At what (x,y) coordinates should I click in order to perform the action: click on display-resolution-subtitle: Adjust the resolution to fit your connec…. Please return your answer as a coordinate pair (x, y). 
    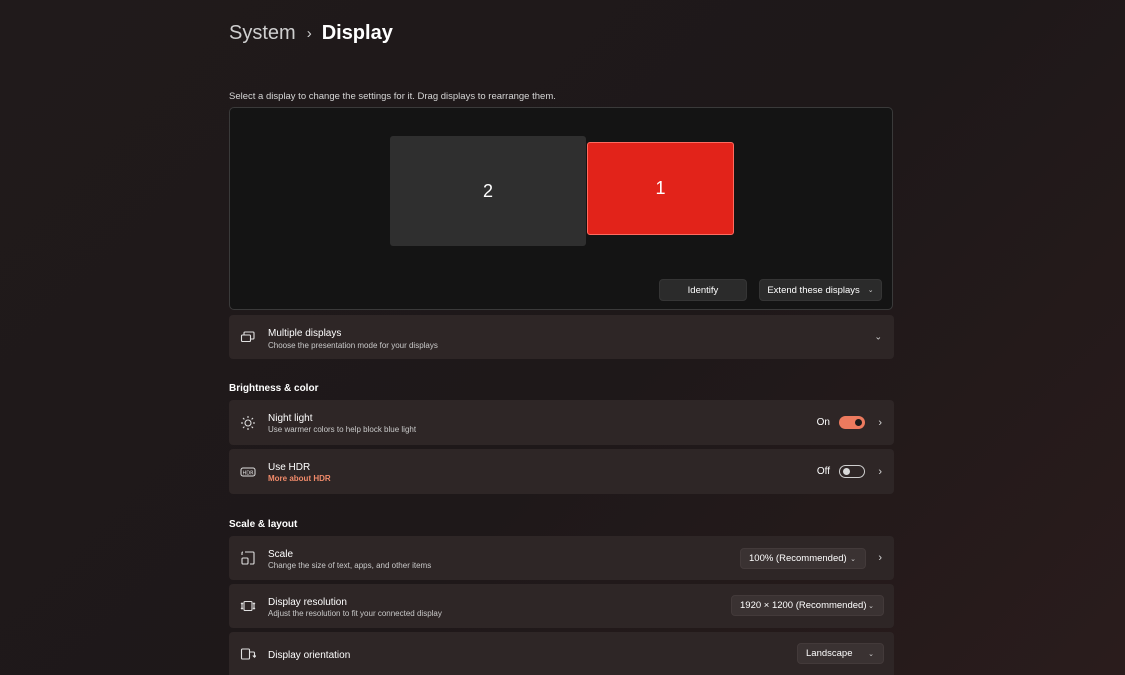
    Looking at the image, I should click on (355, 613).